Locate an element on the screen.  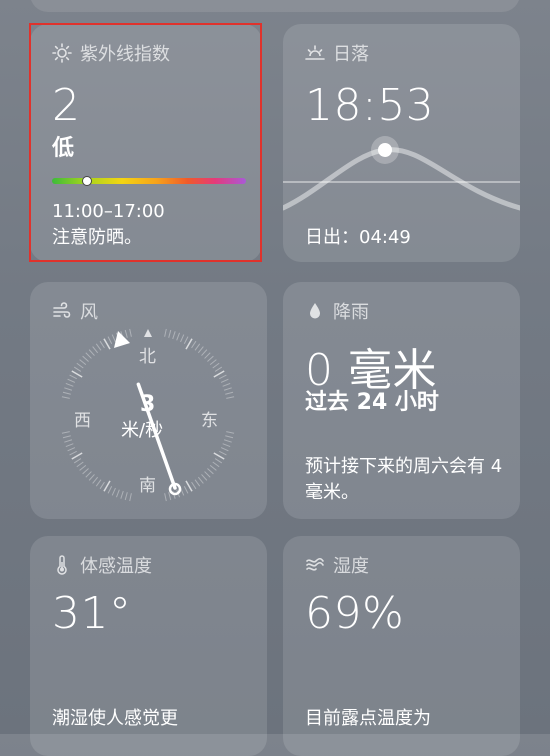
north-marker-icon is located at coordinates (148, 333).